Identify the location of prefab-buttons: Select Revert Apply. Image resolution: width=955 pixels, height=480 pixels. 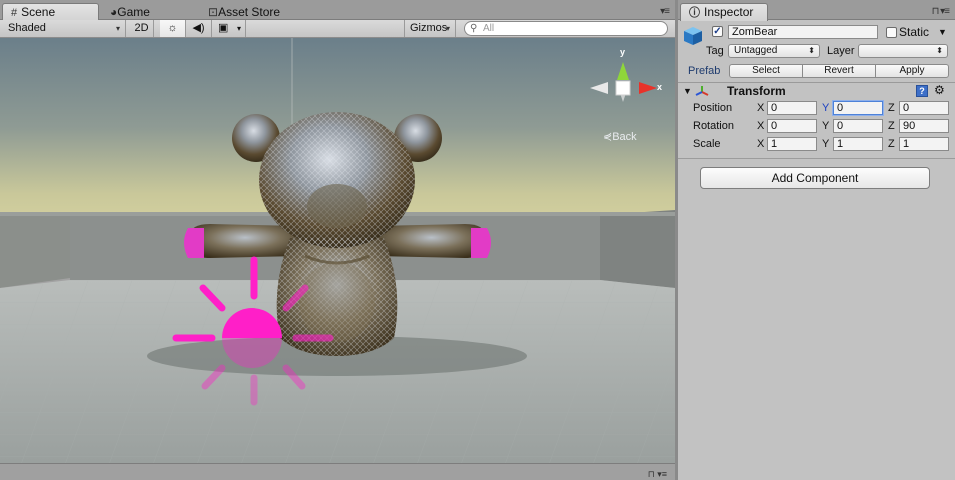
(839, 71).